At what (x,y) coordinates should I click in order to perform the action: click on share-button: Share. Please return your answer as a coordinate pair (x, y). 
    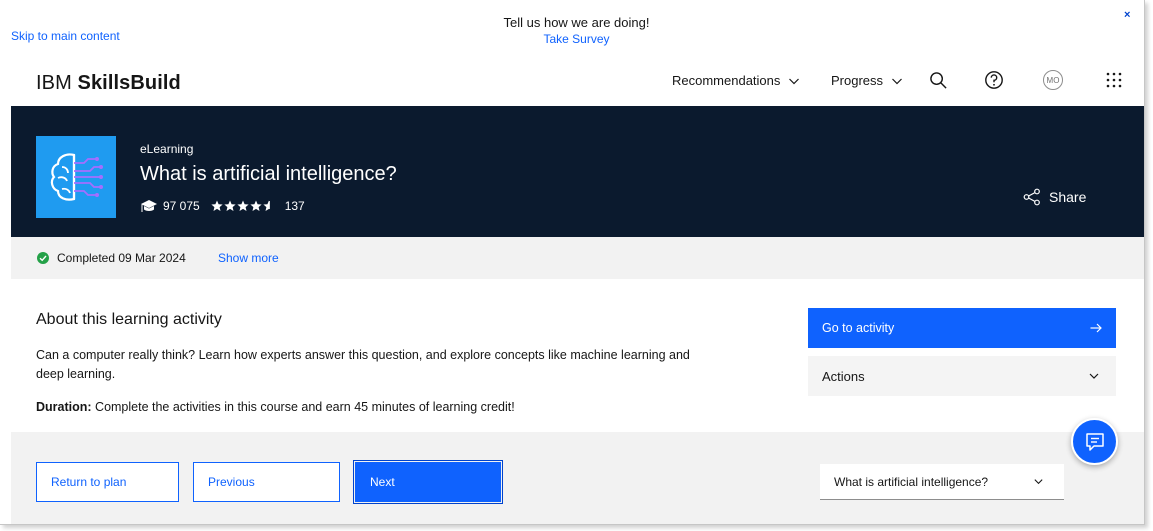
    Looking at the image, I should click on (1054, 197).